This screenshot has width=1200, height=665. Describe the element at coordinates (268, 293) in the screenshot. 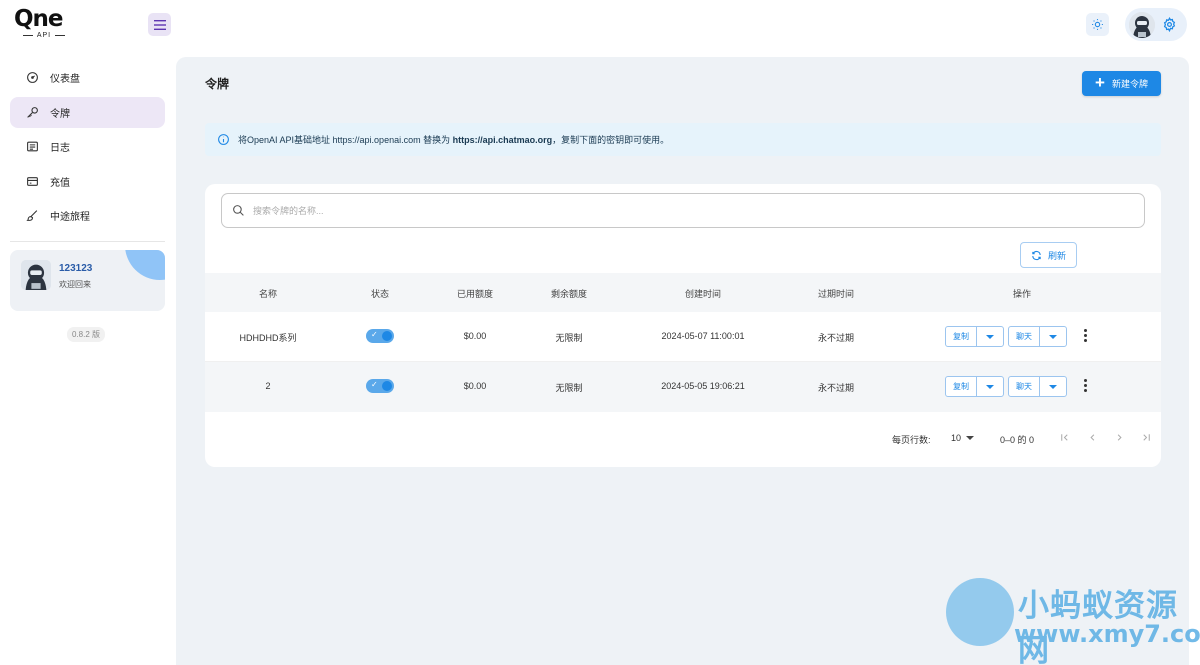

I see `column-header: 名称` at that location.